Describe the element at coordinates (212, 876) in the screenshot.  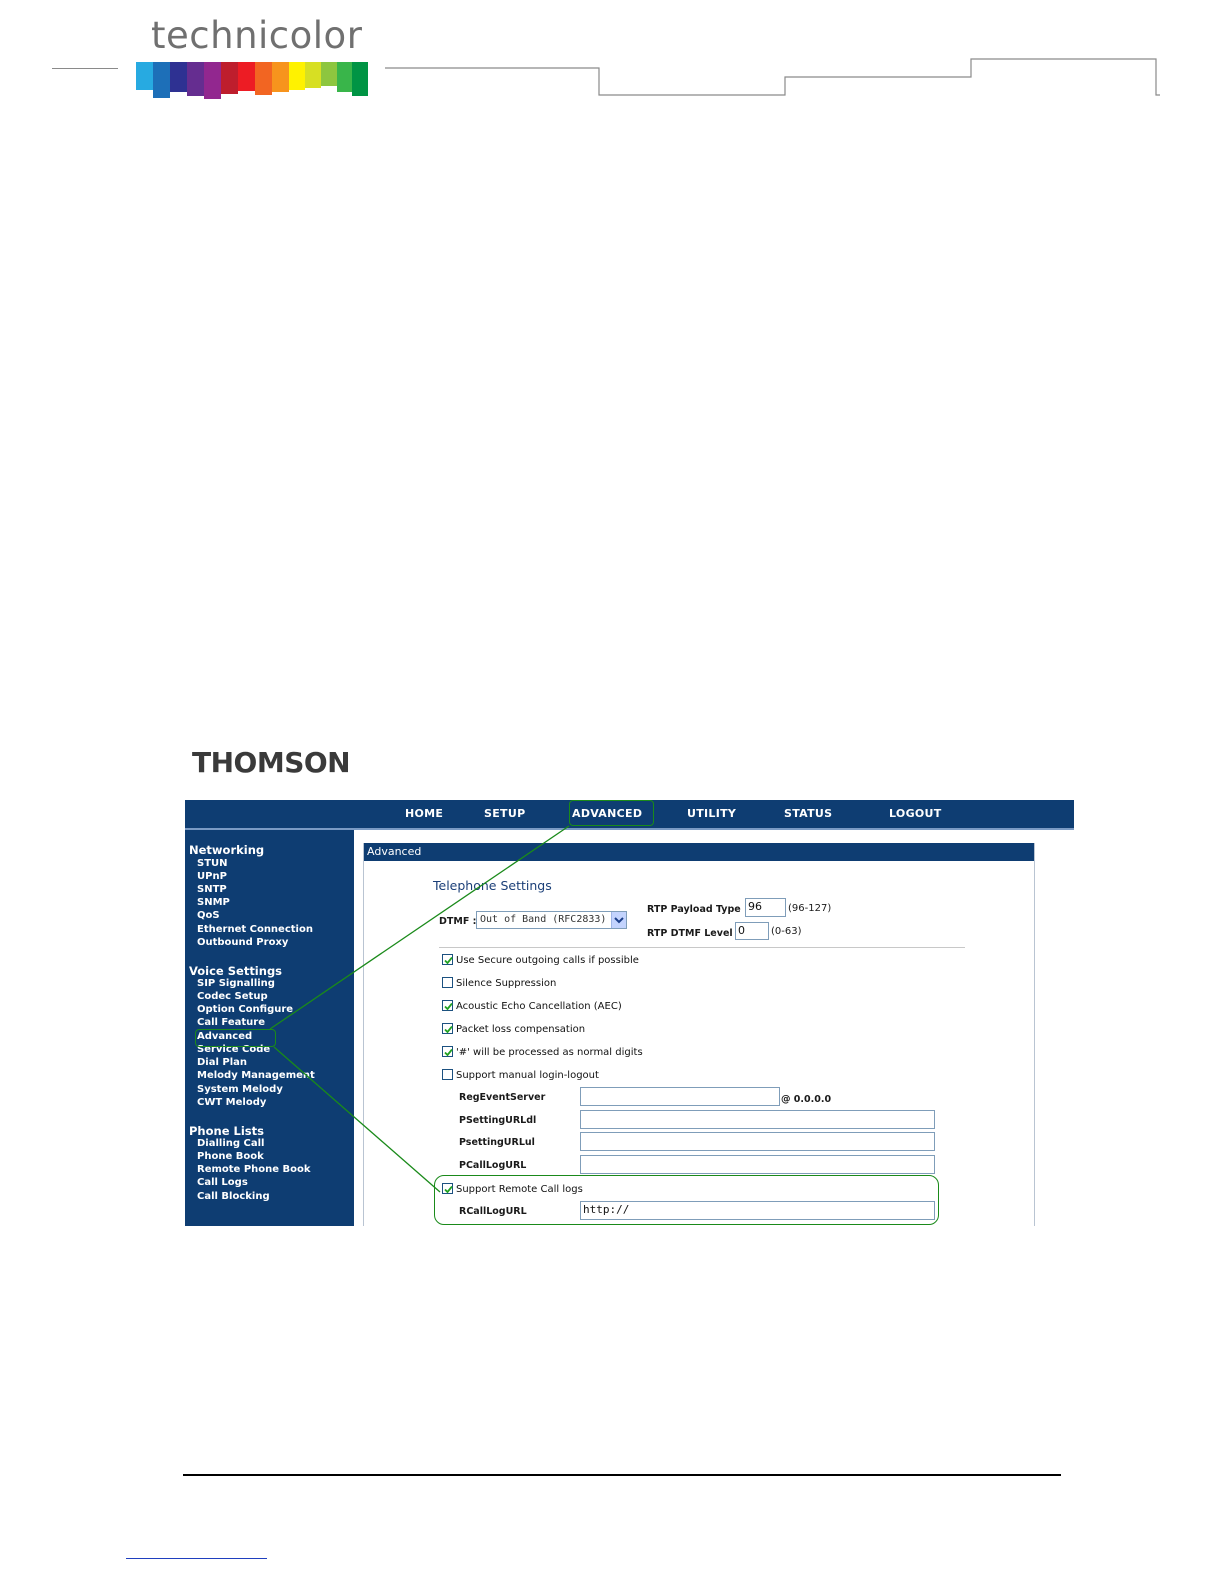
I see `sidebar-item-upnp: UPnP` at that location.